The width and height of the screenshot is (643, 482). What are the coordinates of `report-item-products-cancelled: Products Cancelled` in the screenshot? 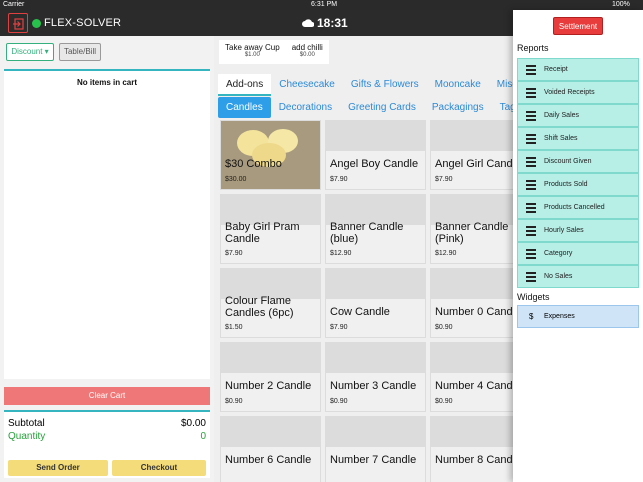 It's located at (578, 207).